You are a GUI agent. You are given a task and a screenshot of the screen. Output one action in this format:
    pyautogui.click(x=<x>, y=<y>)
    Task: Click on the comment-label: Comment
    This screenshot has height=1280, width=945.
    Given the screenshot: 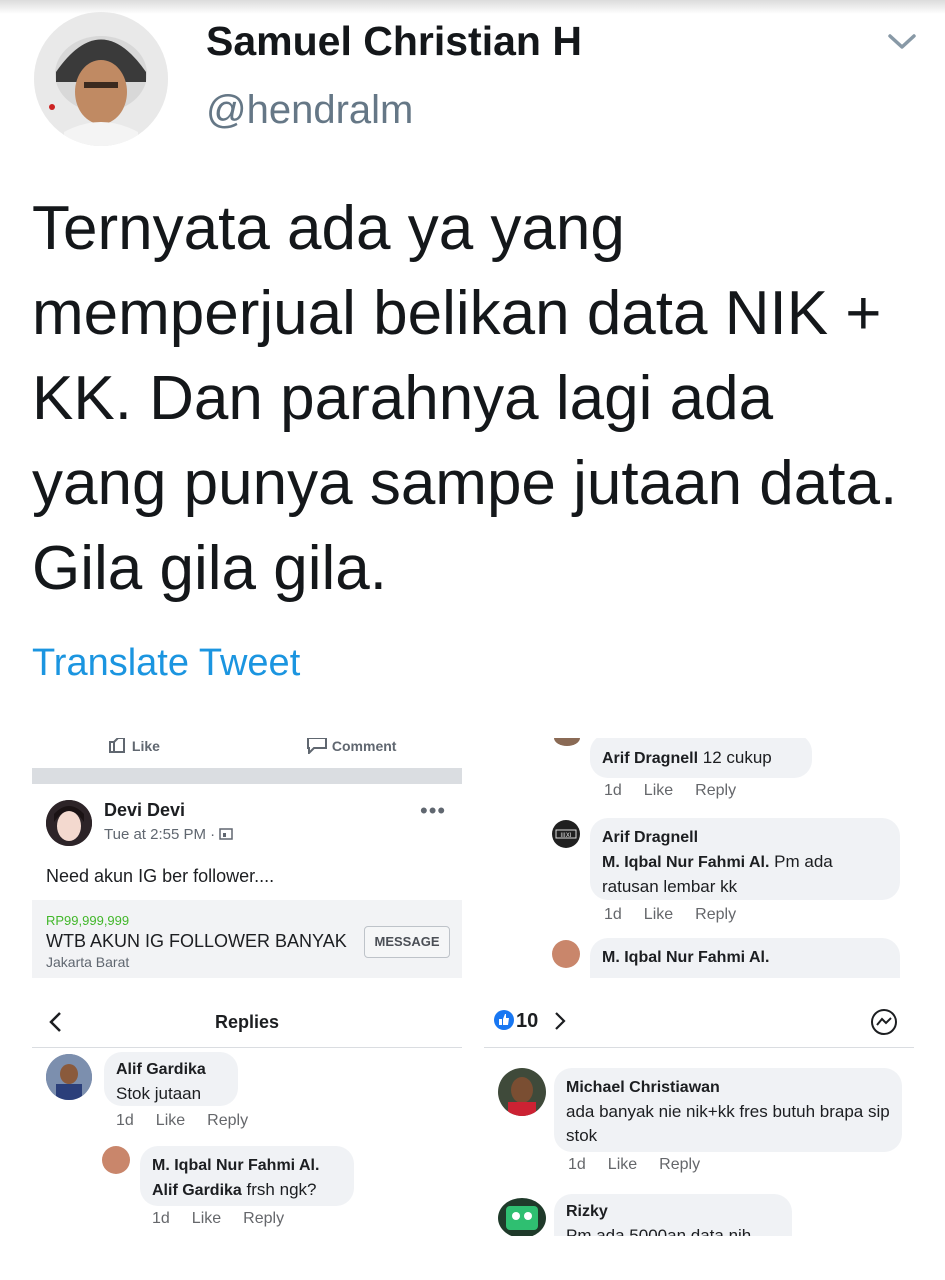 What is the action you would take?
    pyautogui.click(x=364, y=746)
    